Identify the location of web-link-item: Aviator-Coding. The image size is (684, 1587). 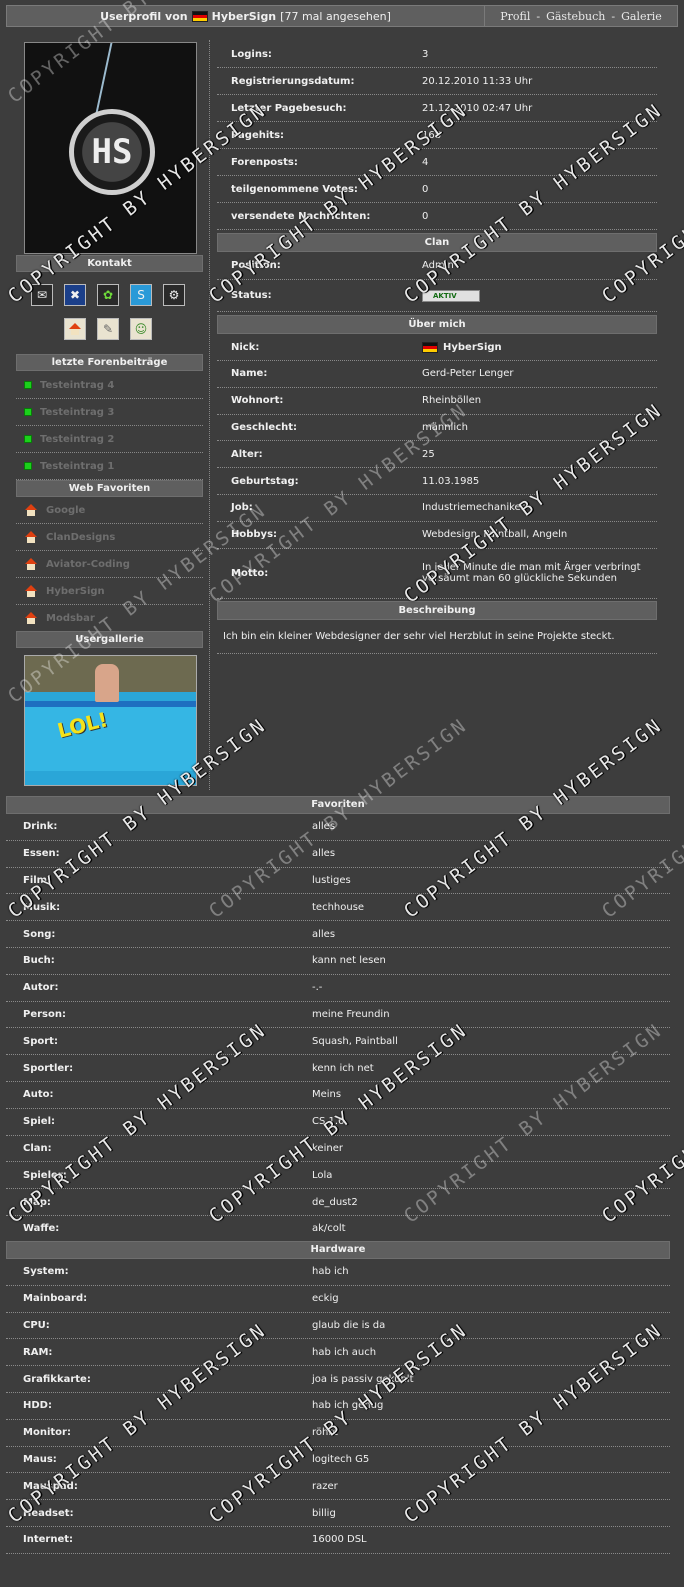
(109, 564).